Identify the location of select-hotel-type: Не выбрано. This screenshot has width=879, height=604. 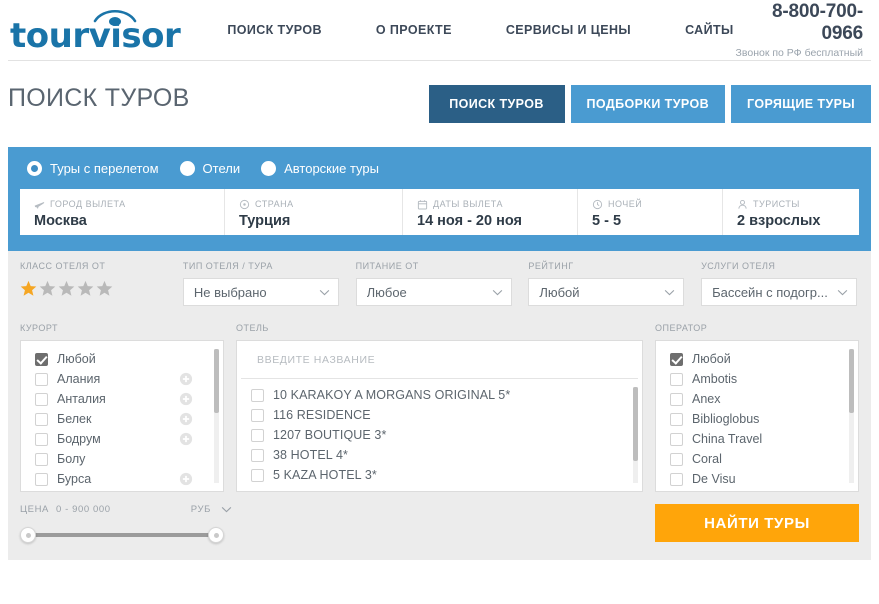
(260, 292).